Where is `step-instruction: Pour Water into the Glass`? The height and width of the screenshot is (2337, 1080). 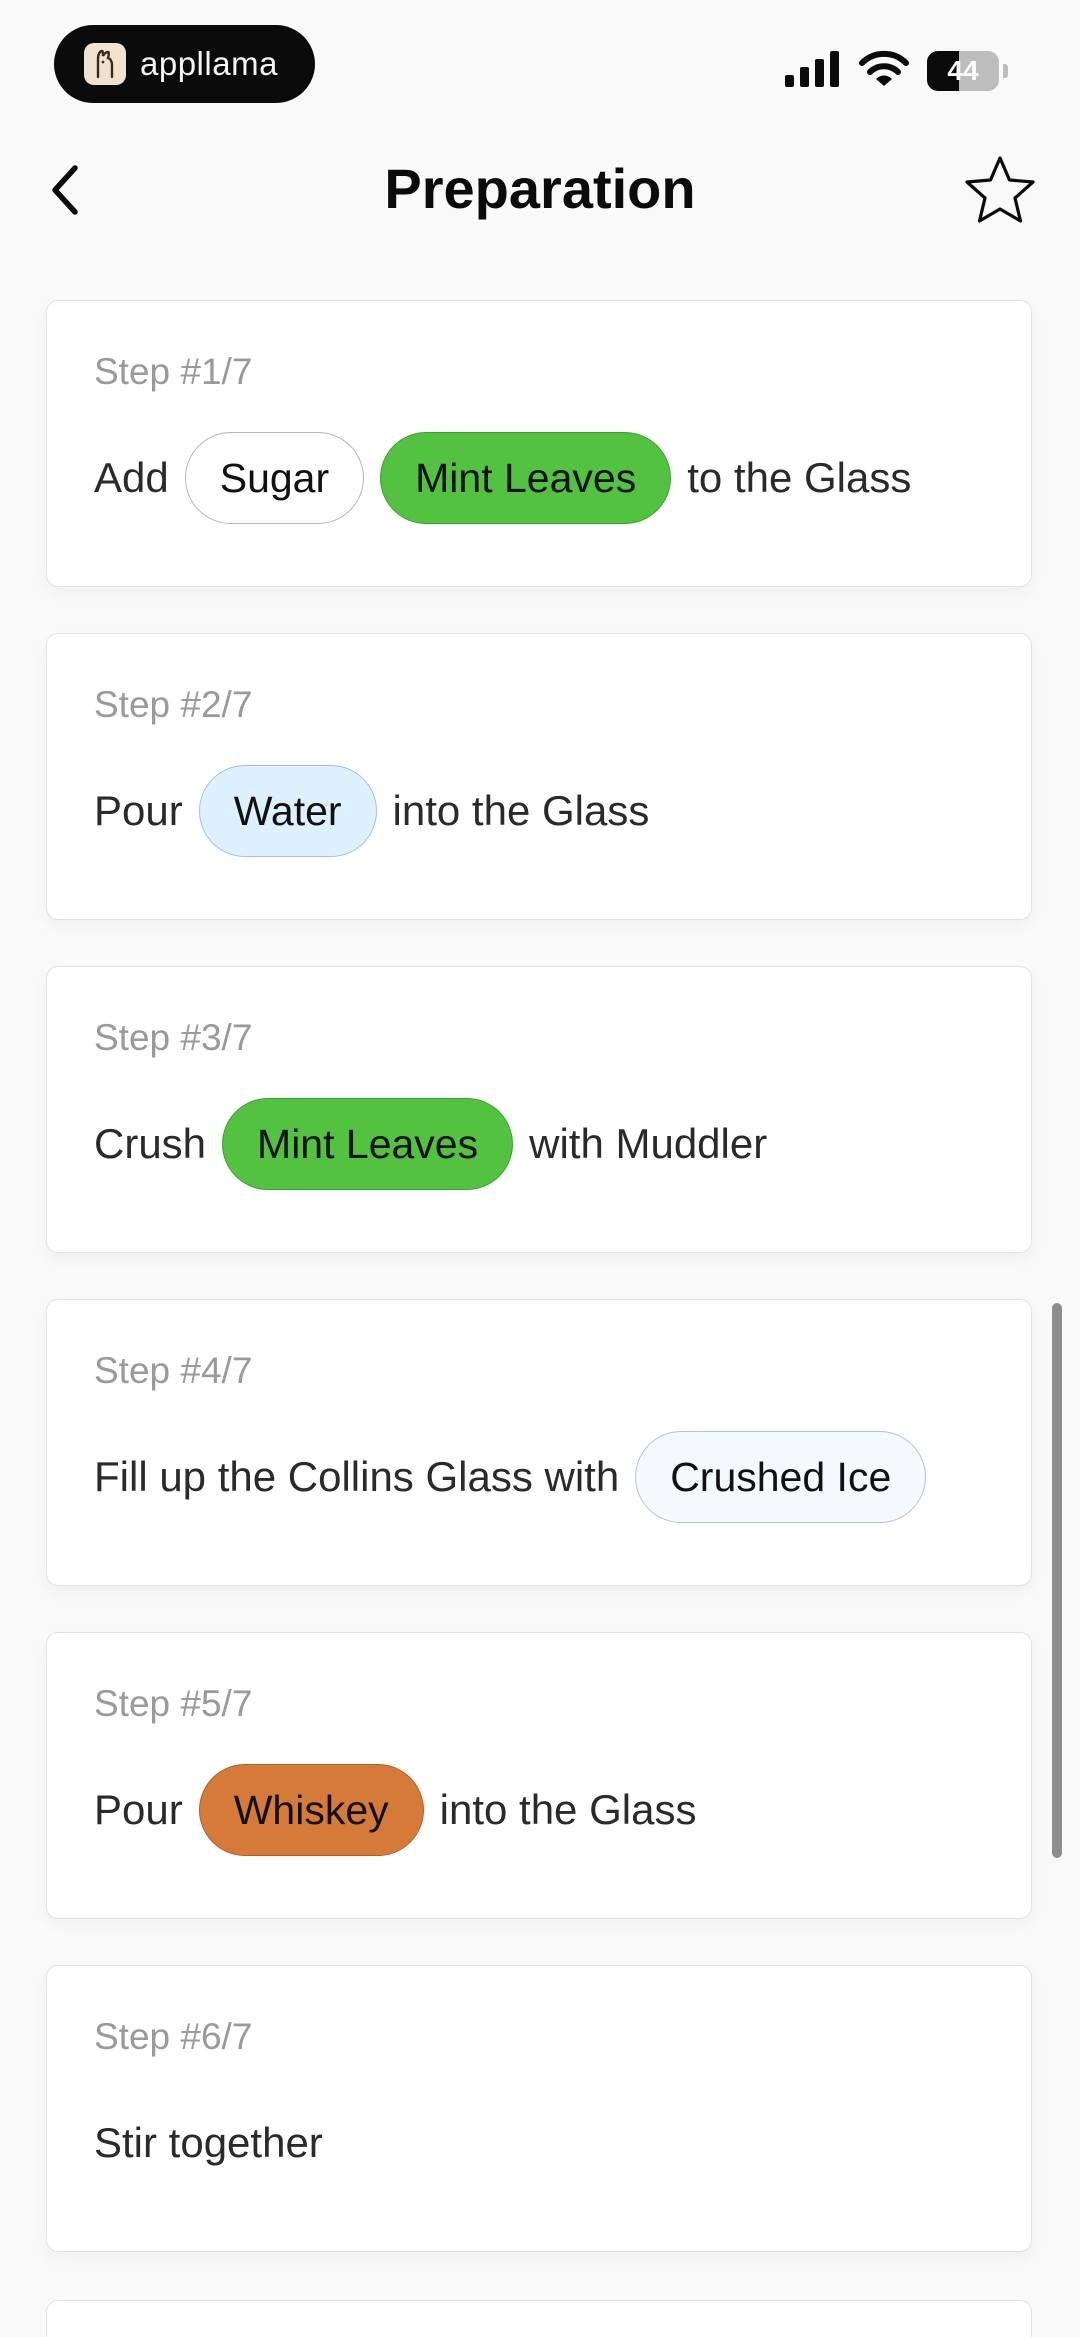 step-instruction: Pour Water into the Glass is located at coordinates (562, 811).